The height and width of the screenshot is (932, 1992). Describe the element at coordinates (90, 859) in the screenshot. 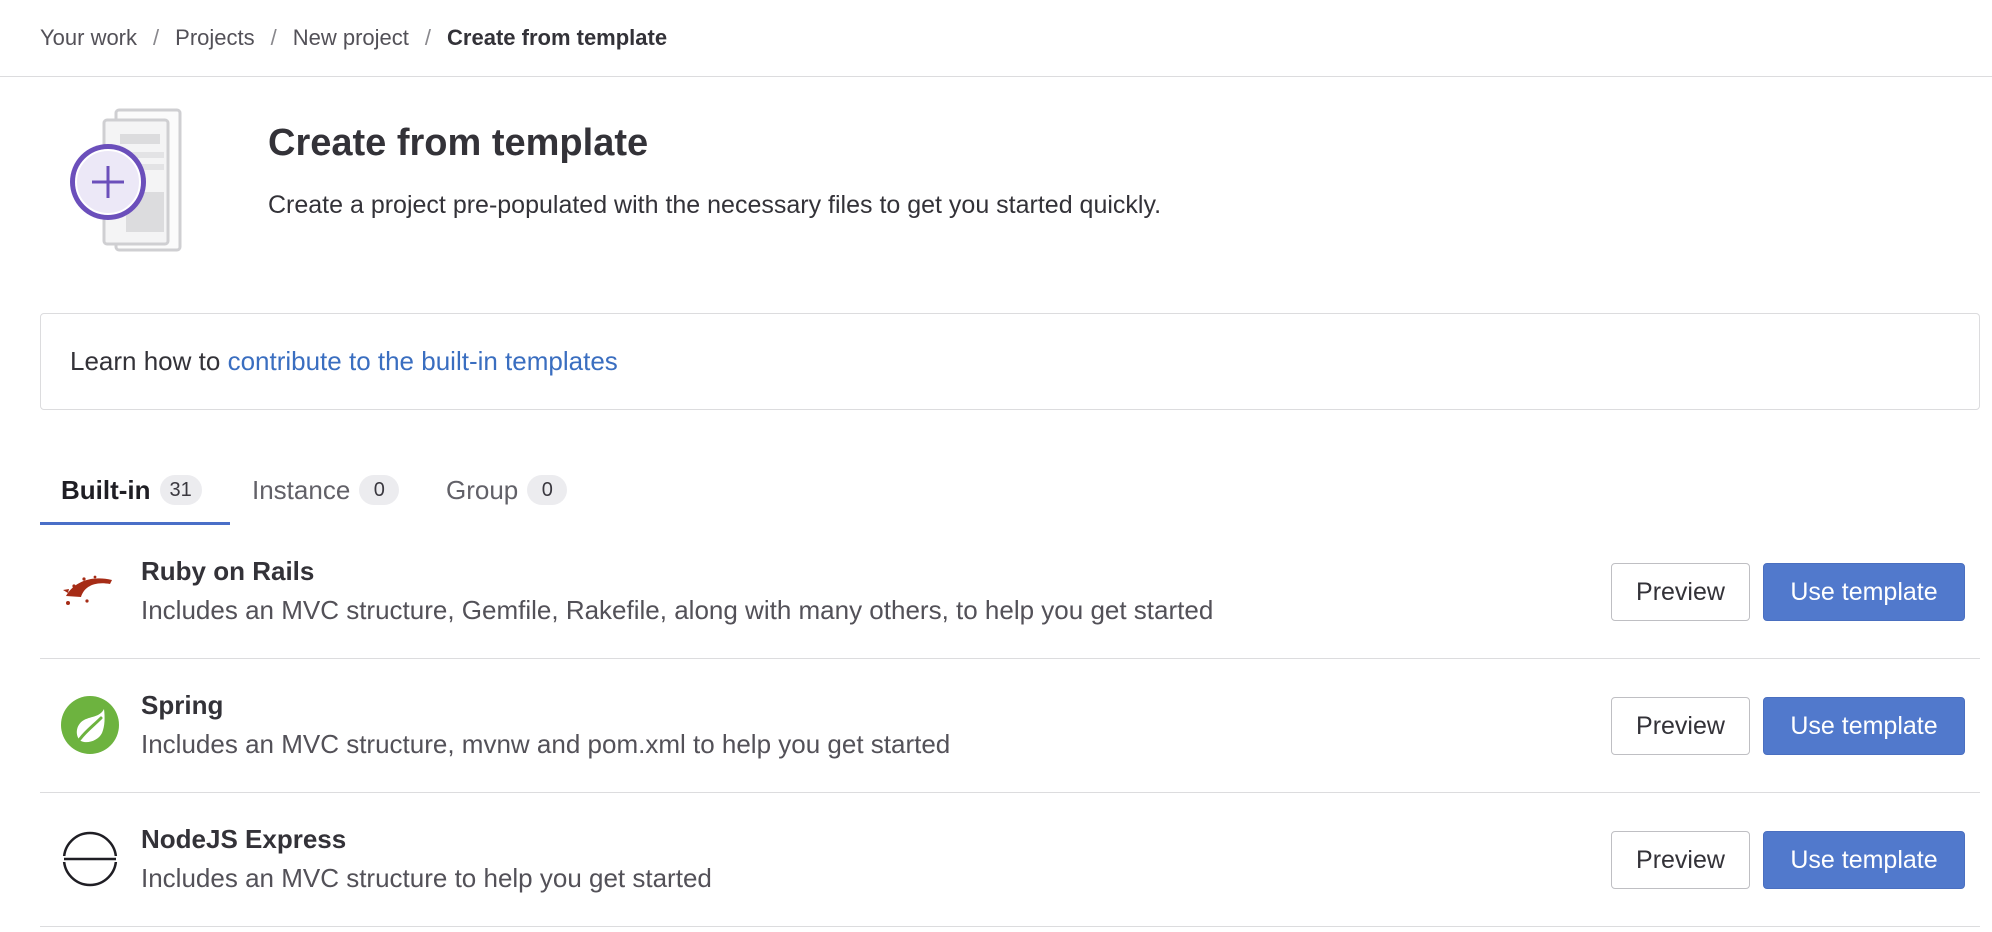

I see `express-icon` at that location.